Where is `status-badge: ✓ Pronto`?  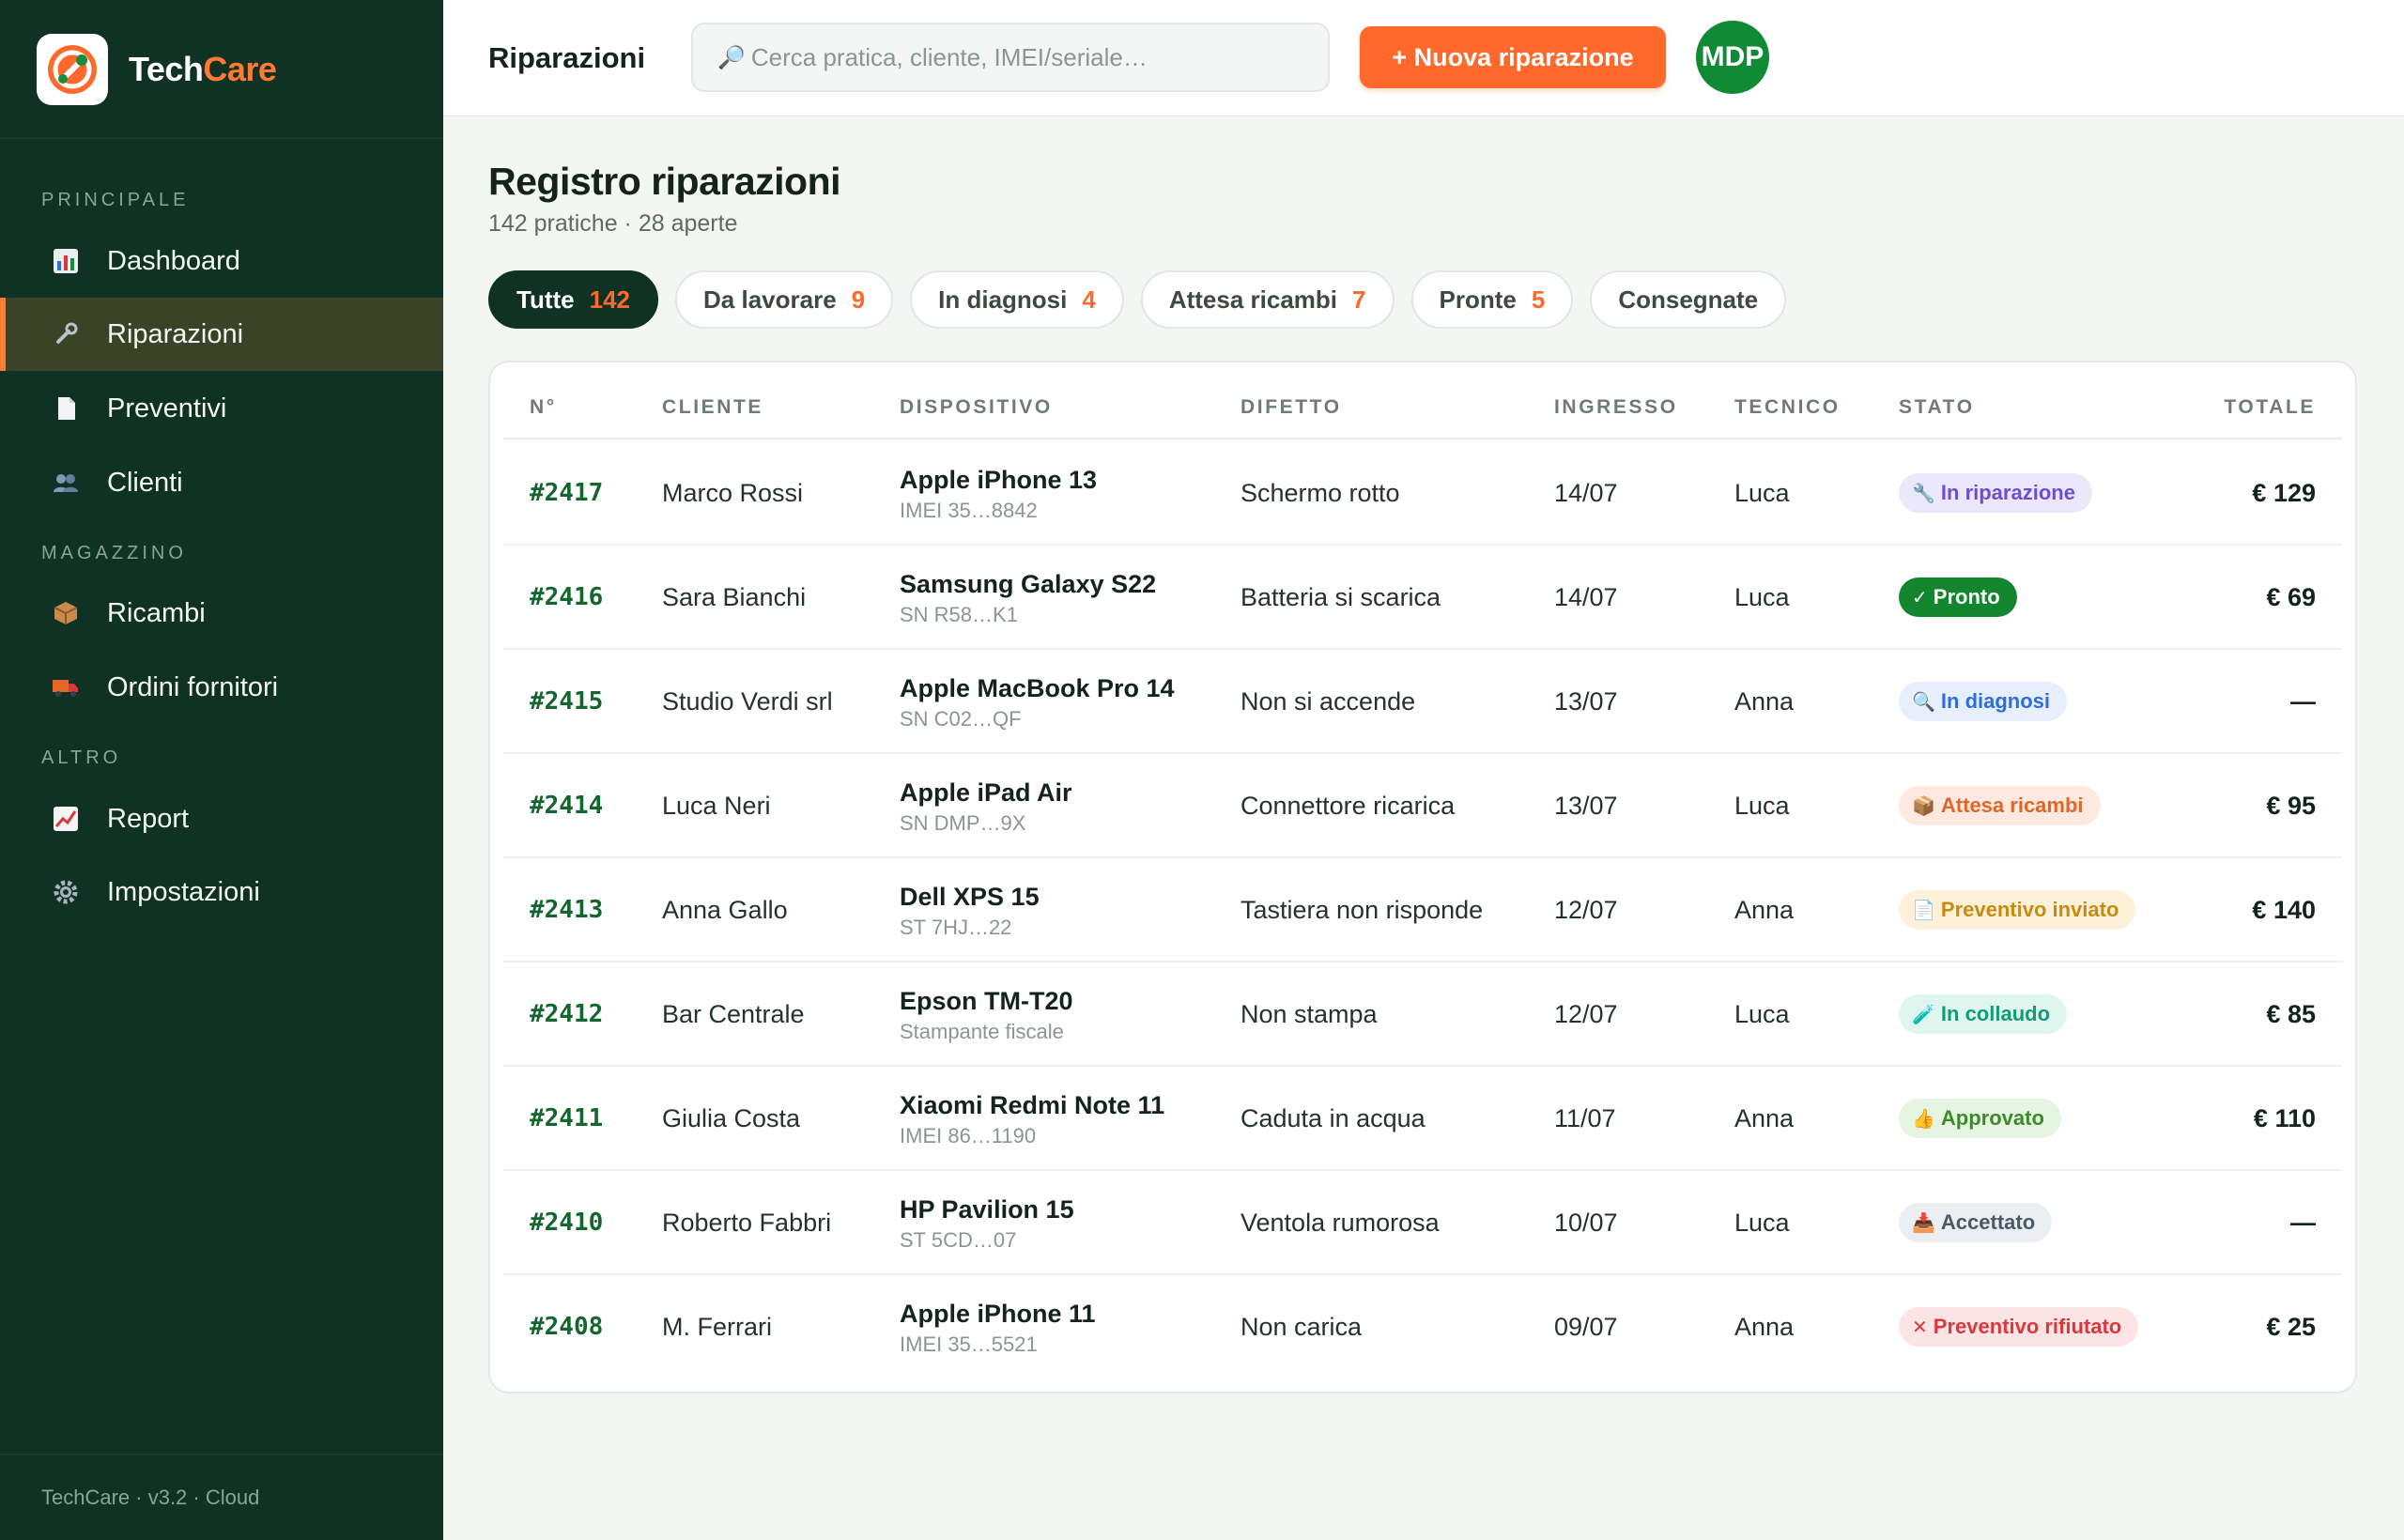 status-badge: ✓ Pronto is located at coordinates (1958, 597).